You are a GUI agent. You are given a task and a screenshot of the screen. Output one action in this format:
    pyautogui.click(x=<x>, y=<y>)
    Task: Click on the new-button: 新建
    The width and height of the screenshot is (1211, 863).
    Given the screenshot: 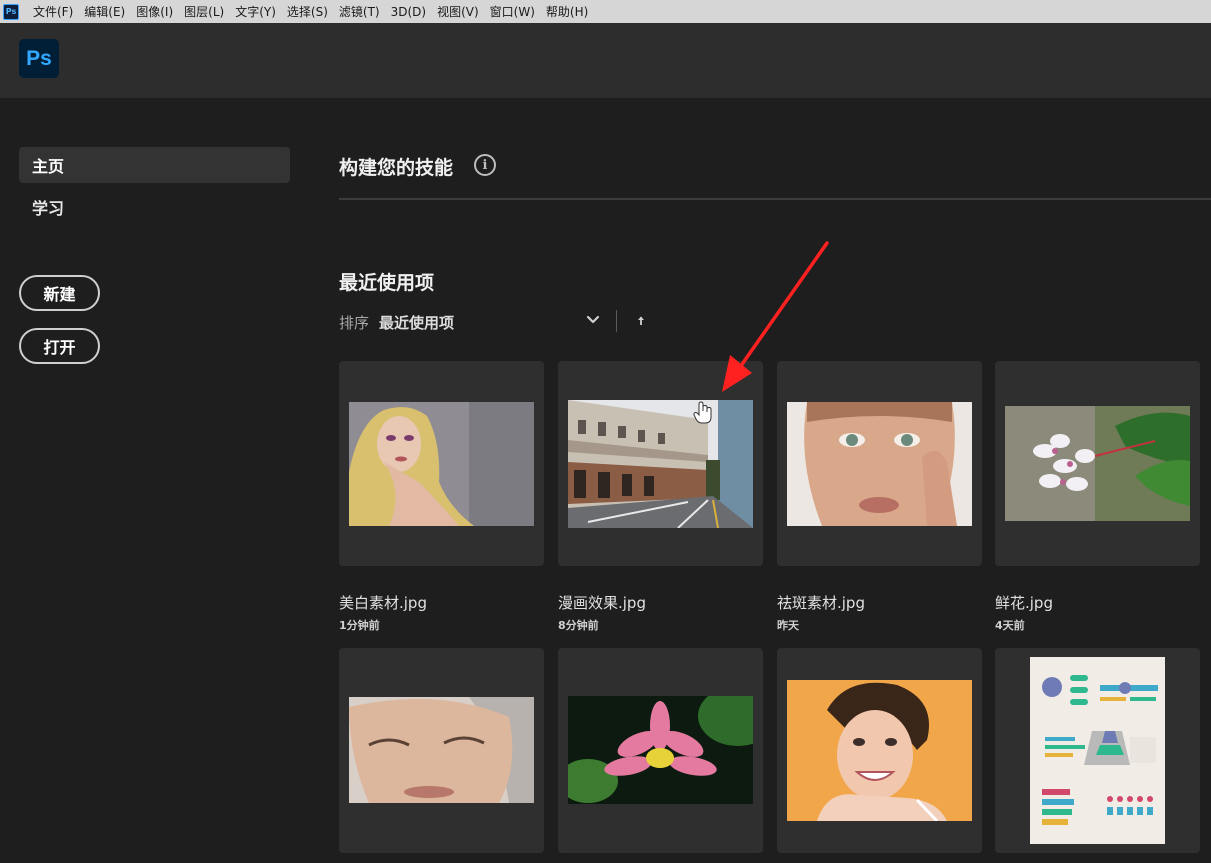 What is the action you would take?
    pyautogui.click(x=59, y=293)
    